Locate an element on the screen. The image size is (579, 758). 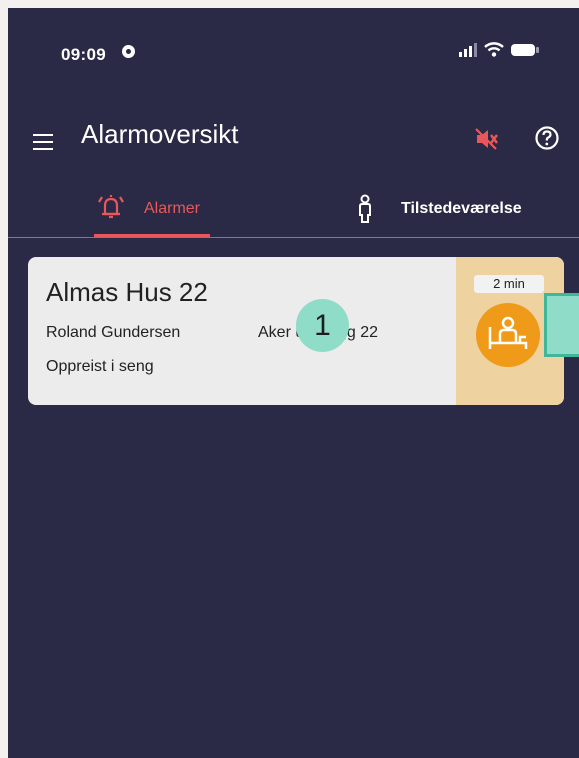
tab-alarms-label: Alarmer is located at coordinates (172, 208).